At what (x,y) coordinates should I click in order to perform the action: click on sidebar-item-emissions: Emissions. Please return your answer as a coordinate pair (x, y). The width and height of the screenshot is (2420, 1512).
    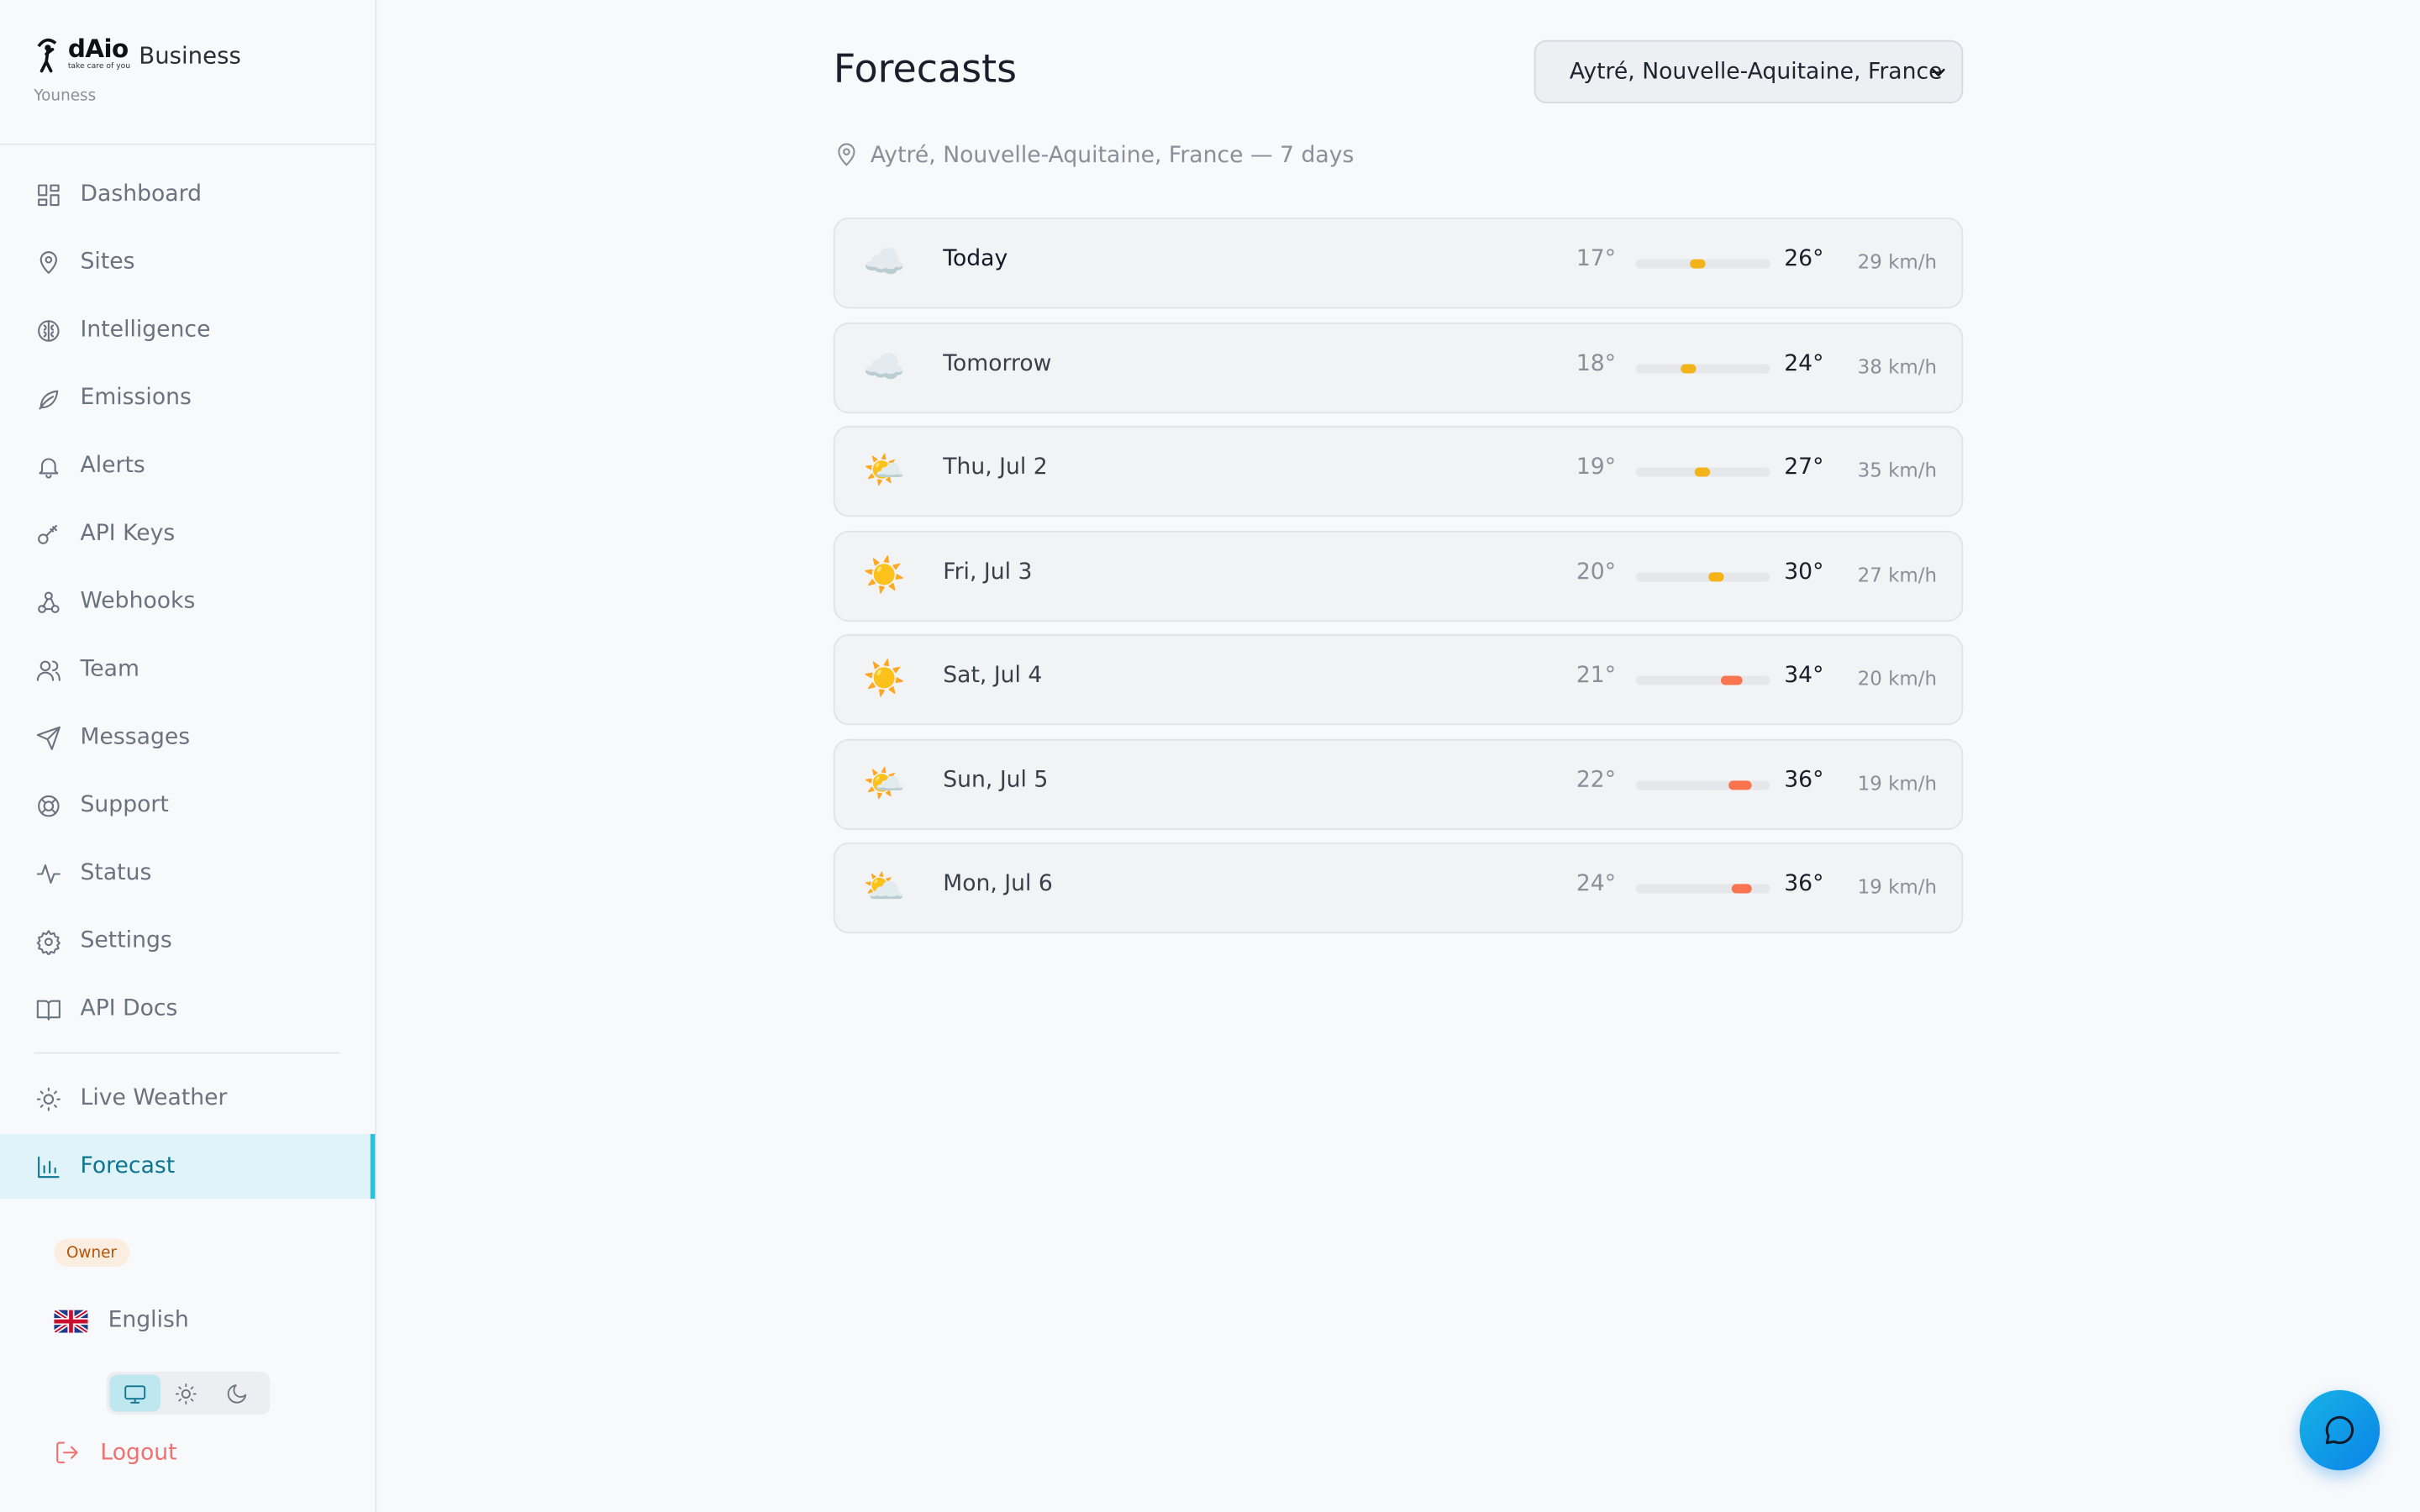
    Looking at the image, I should click on (187, 397).